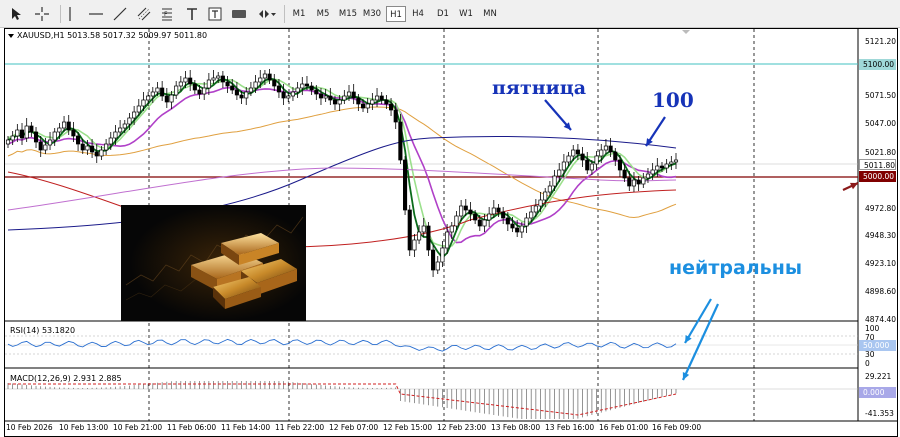 This screenshot has height=437, width=900. I want to click on time-tick: 16 Feb 09:00, so click(677, 427).